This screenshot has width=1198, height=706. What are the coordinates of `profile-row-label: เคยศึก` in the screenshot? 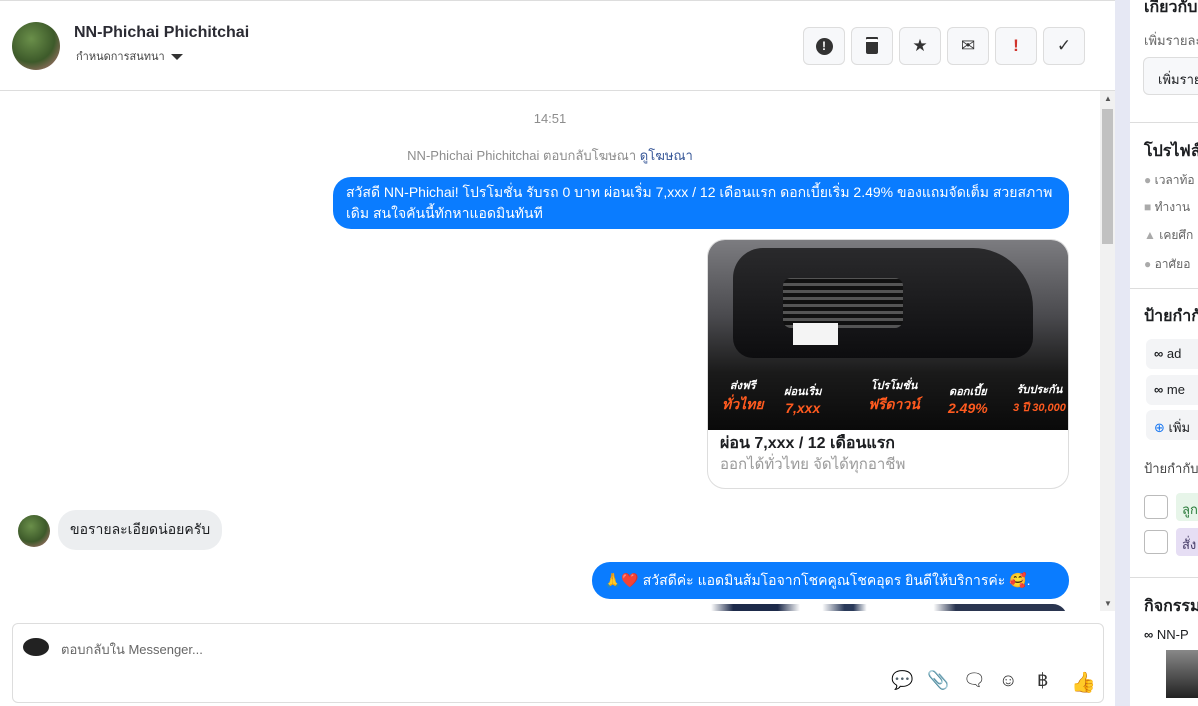 It's located at (1176, 235).